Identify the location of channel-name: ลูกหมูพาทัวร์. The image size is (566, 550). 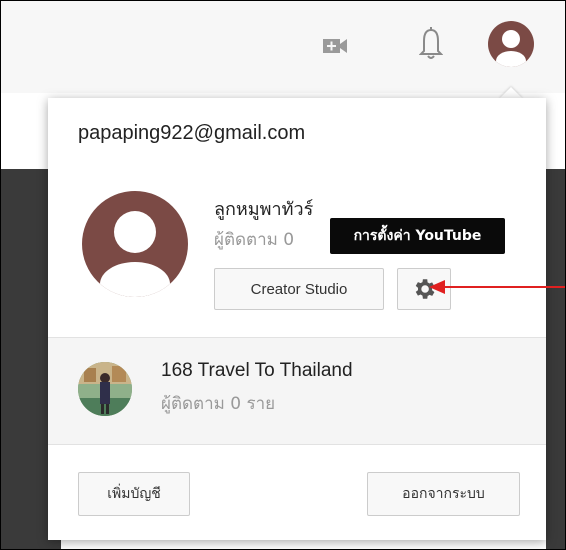
(264, 209).